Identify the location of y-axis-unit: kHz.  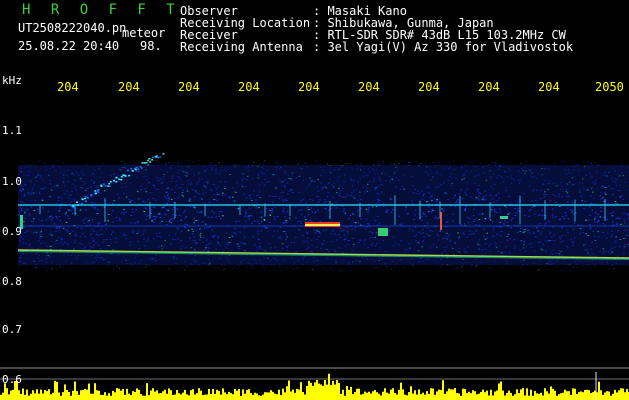
(12, 80).